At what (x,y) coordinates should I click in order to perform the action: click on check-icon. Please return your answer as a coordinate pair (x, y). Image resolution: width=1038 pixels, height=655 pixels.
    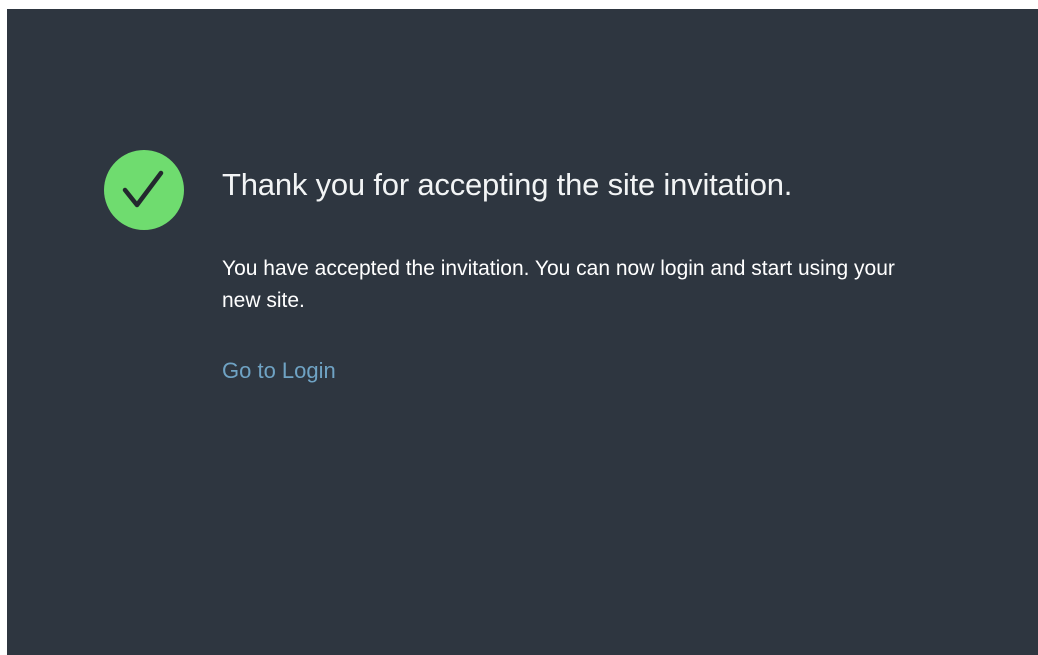
    Looking at the image, I should click on (143, 189).